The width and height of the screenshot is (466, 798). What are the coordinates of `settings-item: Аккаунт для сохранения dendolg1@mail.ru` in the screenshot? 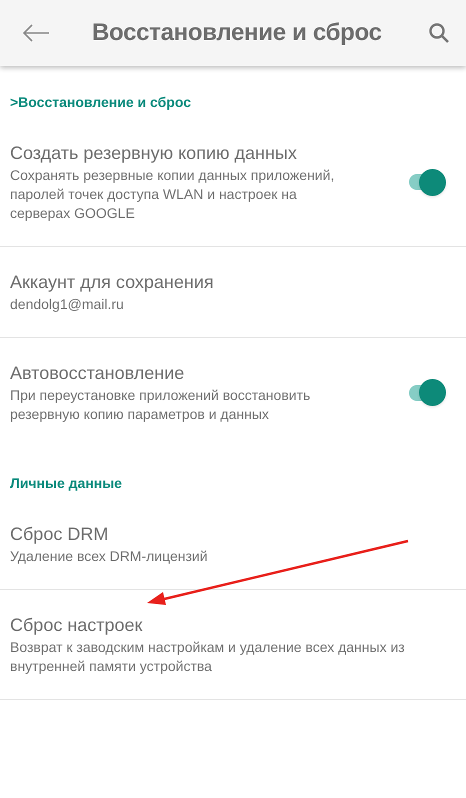 It's located at (233, 292).